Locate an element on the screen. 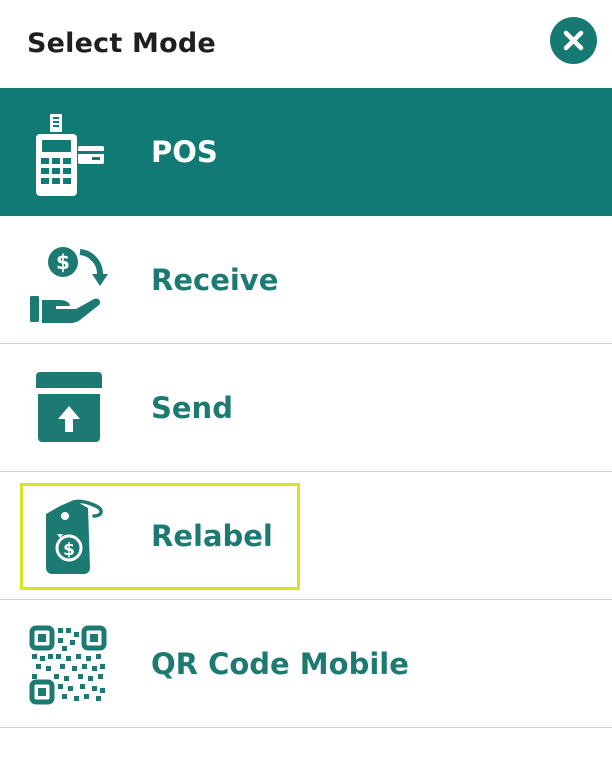  dialog-title: Select Mode is located at coordinates (121, 43).